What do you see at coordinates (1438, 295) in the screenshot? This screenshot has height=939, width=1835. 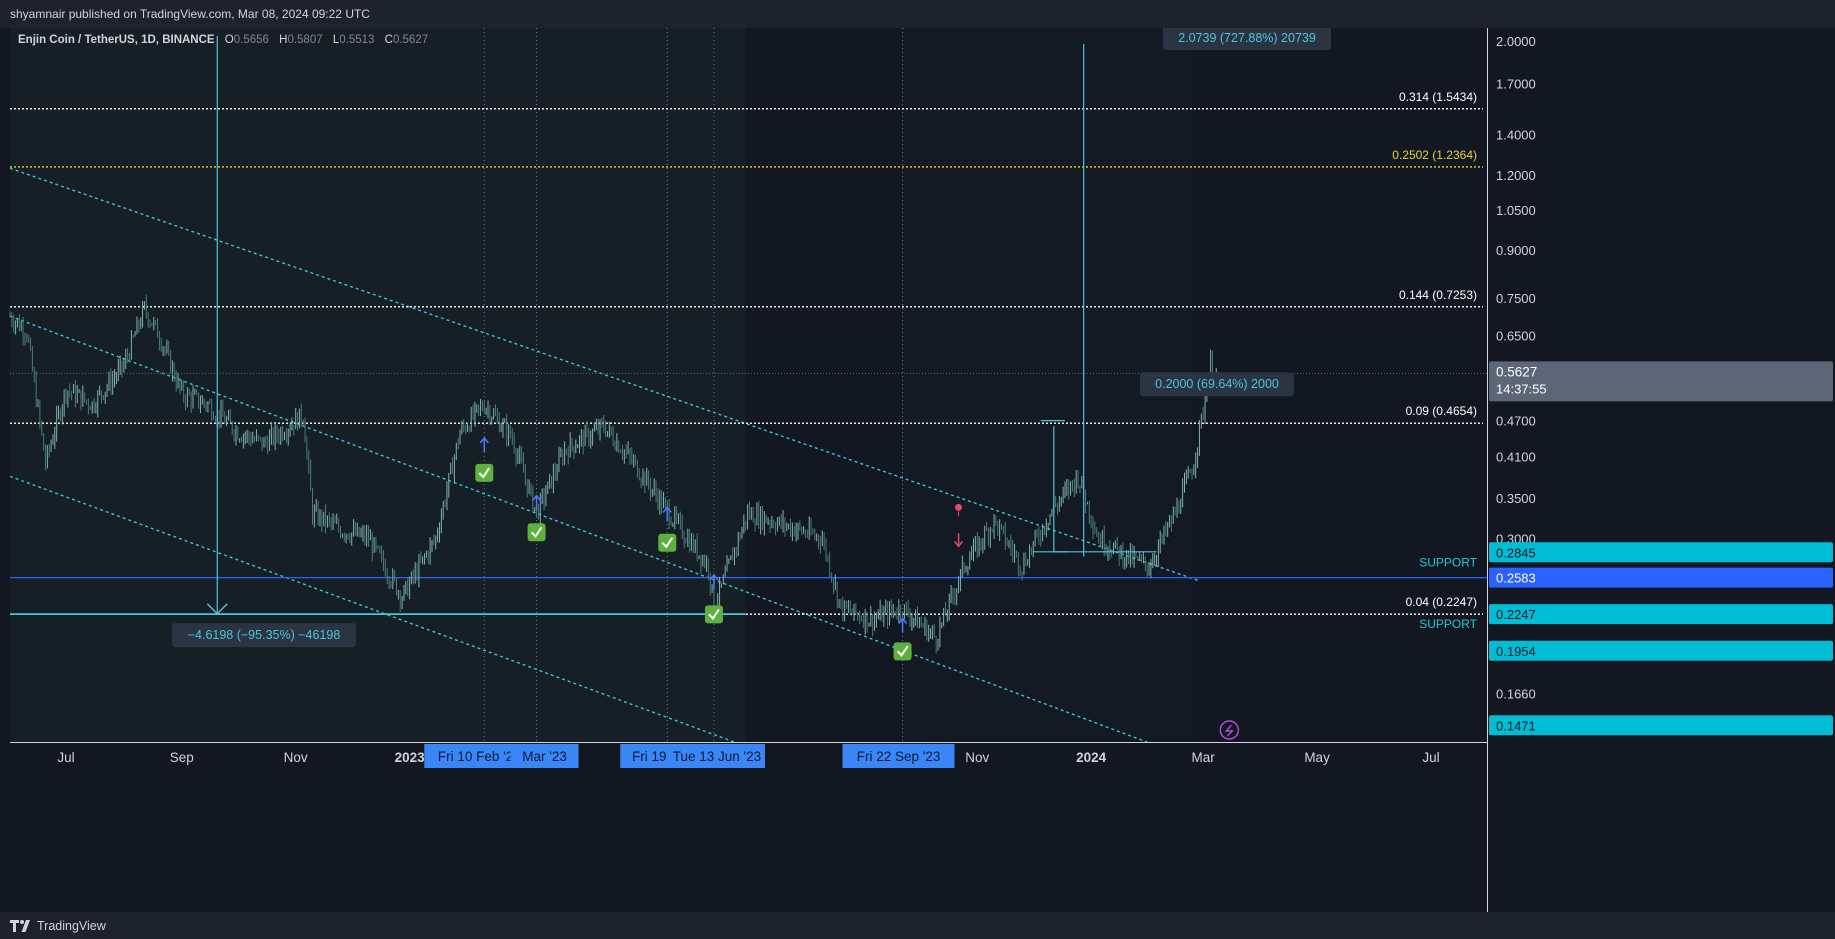 I see `fib-level-label: 0.144 (0.7253)` at bounding box center [1438, 295].